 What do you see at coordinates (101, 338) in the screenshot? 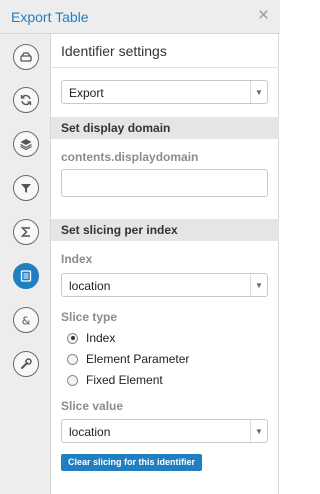
I see `radio-label: Index` at bounding box center [101, 338].